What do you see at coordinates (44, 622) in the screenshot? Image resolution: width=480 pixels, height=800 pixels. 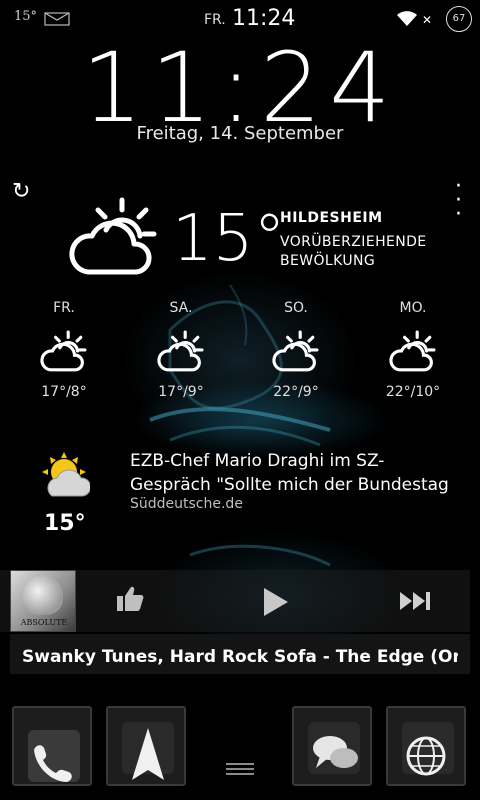 I see `album-title: ABSOLUTE` at bounding box center [44, 622].